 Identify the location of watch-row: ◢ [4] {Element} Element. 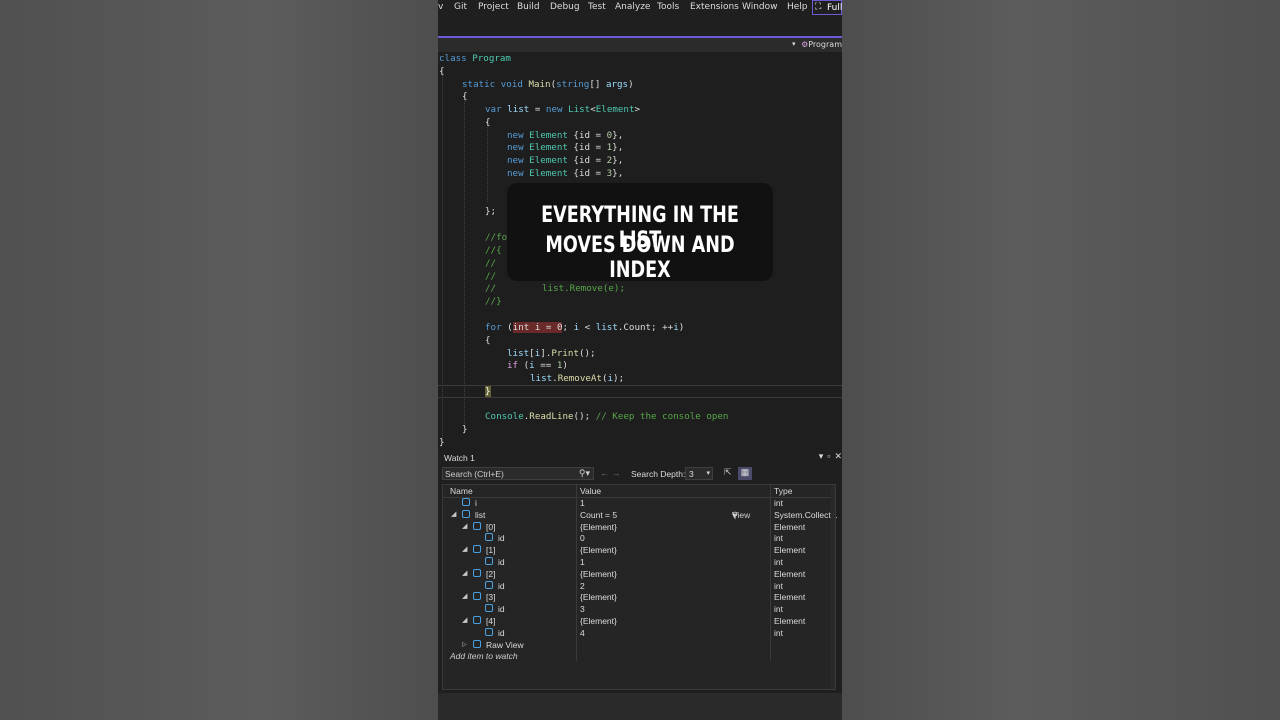
(639, 622).